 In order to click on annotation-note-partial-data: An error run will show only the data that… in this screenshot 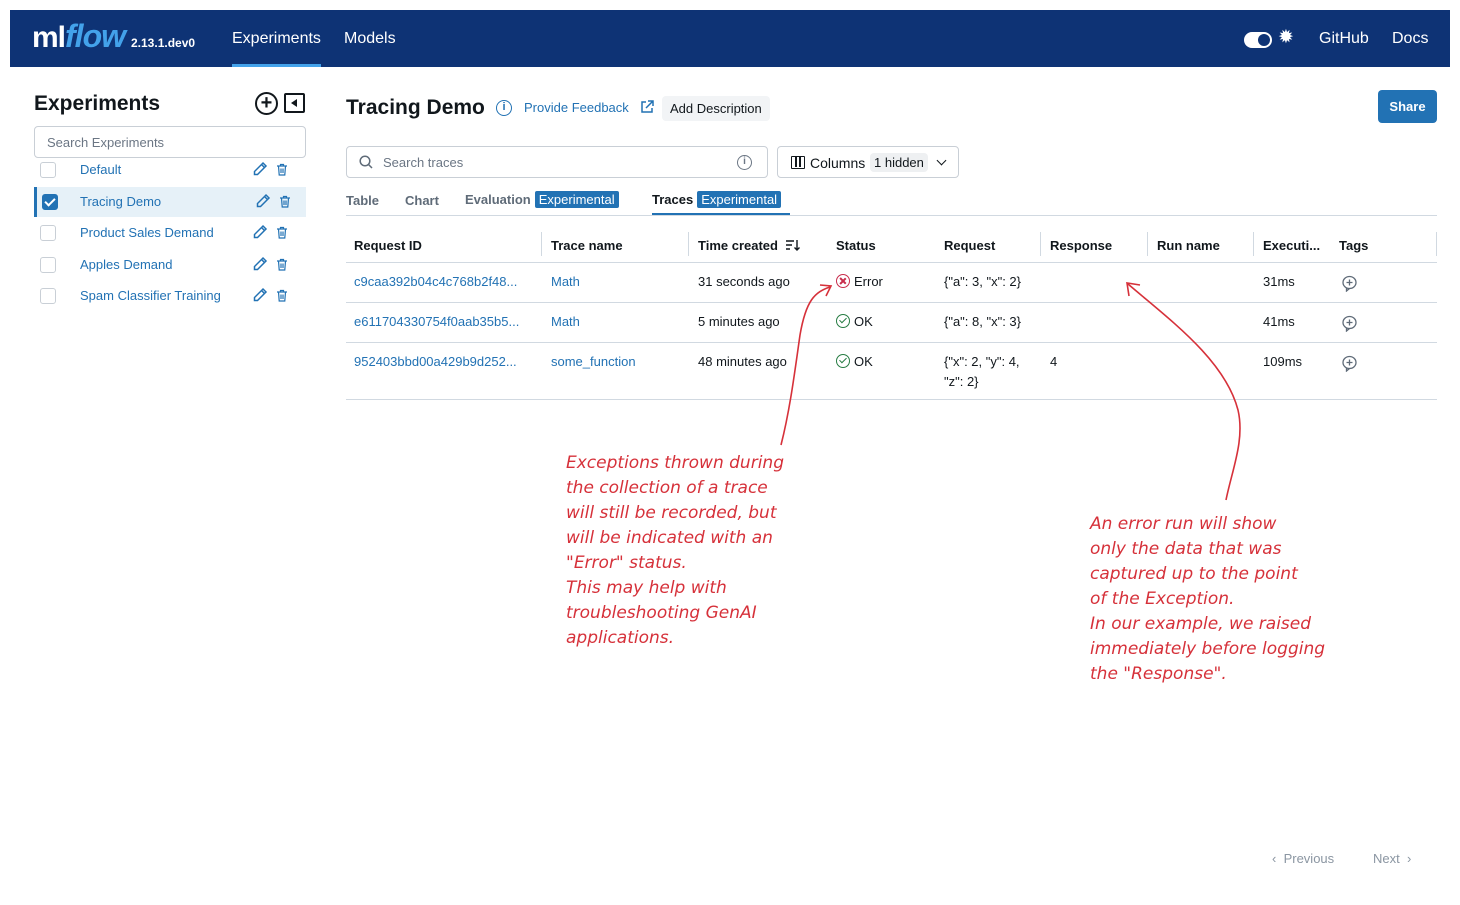, I will do `click(1207, 599)`.